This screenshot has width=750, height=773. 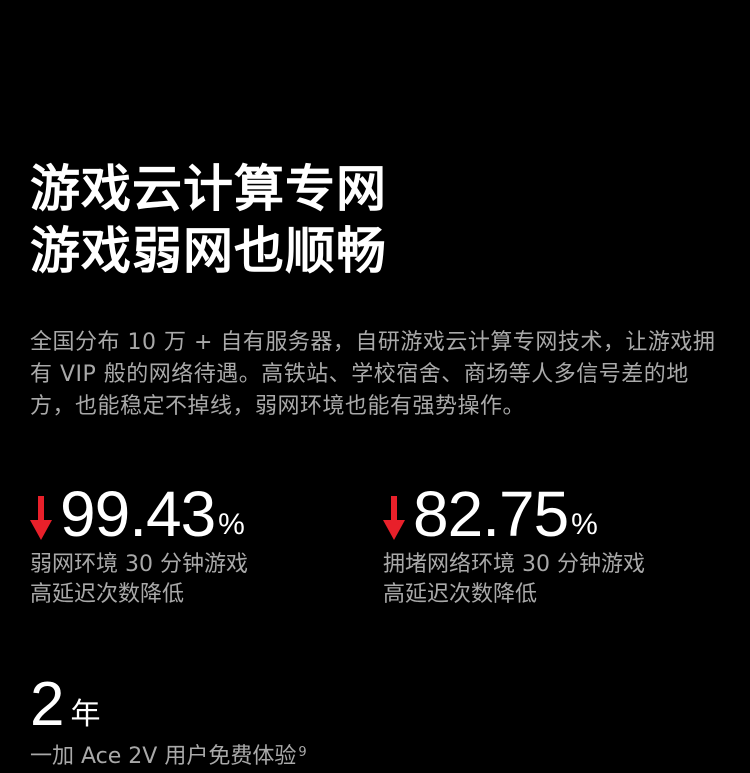 I want to click on years-unit: 年, so click(x=85, y=714).